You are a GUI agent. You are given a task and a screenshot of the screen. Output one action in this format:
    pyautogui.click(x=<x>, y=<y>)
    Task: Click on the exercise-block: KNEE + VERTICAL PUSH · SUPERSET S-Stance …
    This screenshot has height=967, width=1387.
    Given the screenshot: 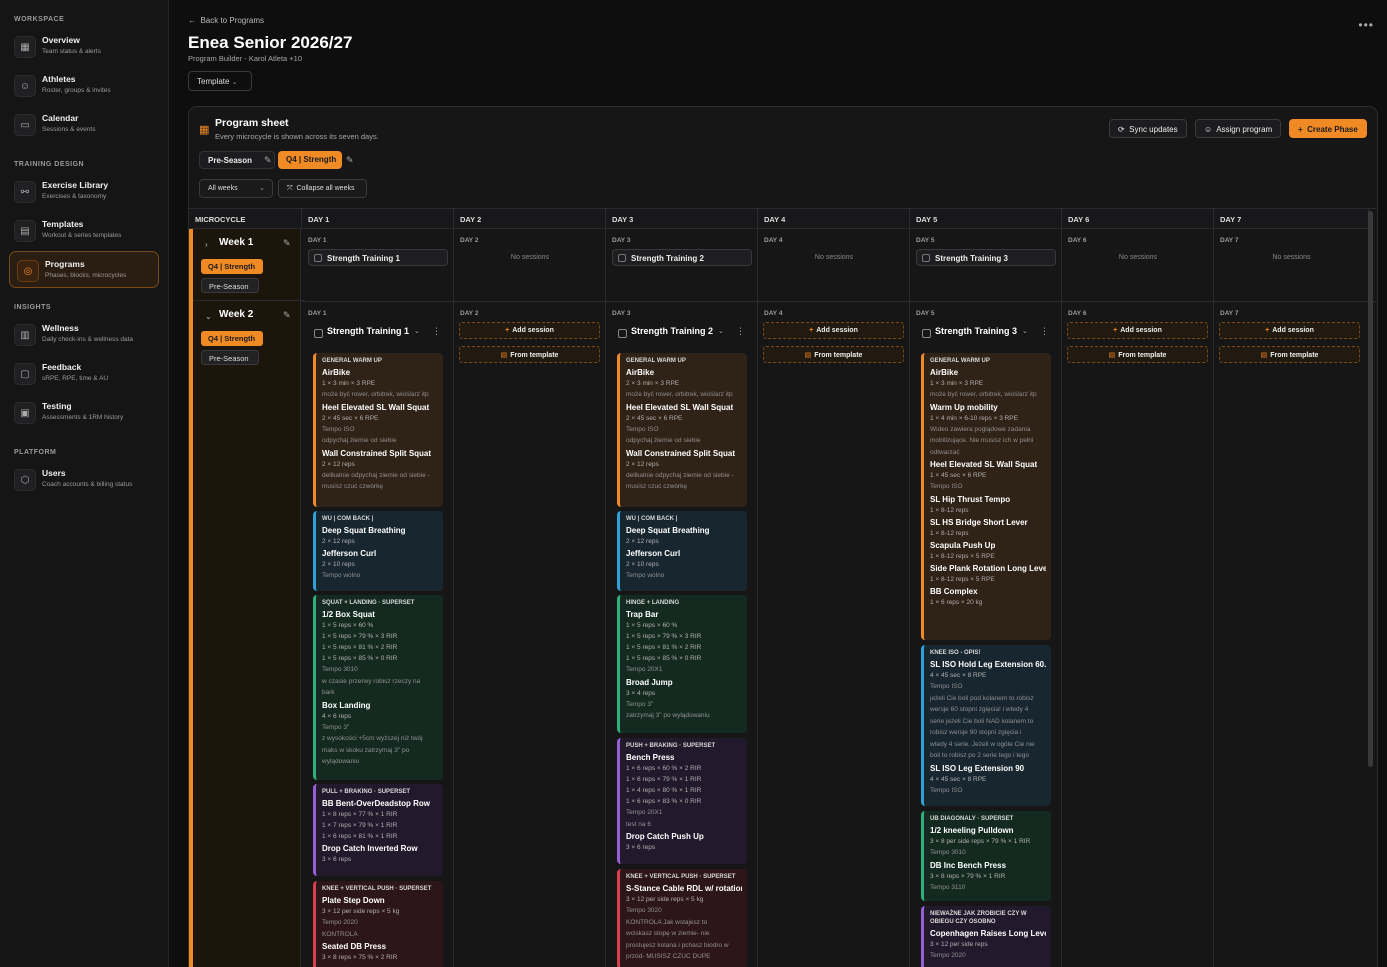 What is the action you would take?
    pyautogui.click(x=682, y=918)
    